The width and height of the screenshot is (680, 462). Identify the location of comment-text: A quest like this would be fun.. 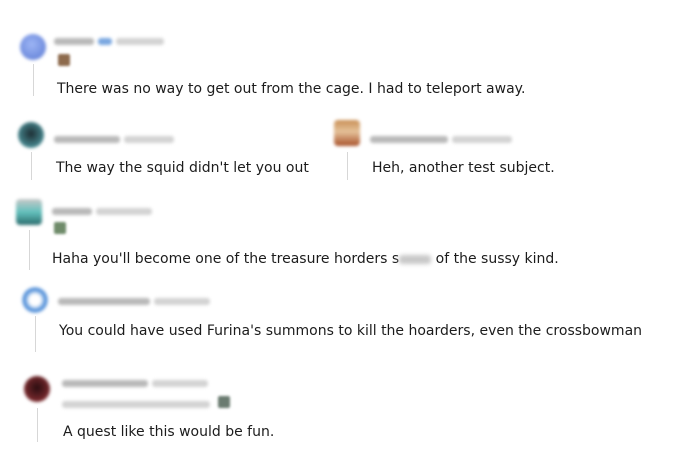
(169, 432).